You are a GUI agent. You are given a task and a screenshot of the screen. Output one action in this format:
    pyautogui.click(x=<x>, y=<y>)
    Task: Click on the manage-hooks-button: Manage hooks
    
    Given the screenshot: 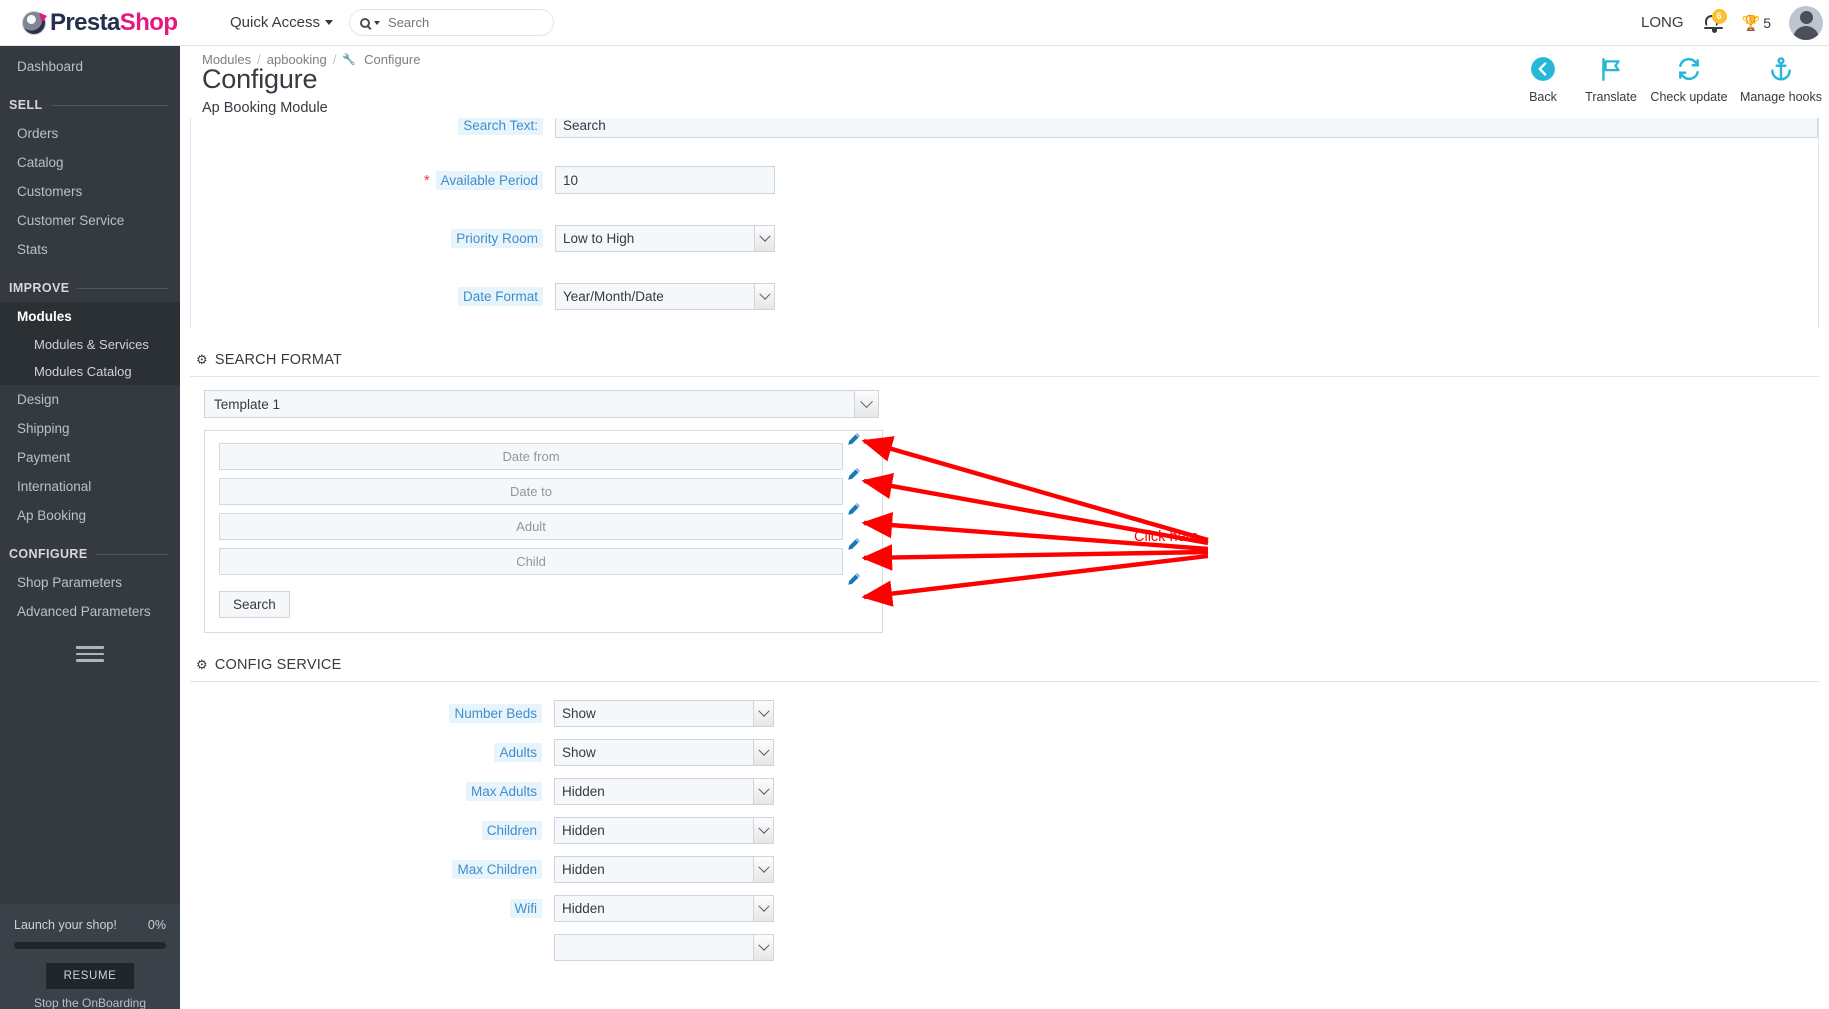 What is the action you would take?
    pyautogui.click(x=1781, y=79)
    